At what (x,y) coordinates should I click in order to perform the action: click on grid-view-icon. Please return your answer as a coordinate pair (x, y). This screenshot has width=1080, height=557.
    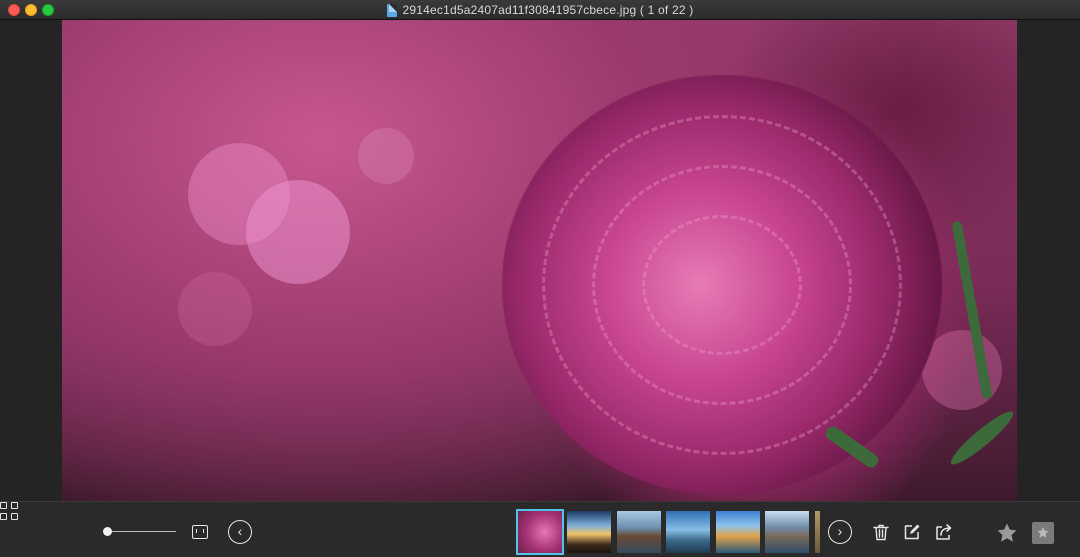
    Looking at the image, I should click on (9, 511).